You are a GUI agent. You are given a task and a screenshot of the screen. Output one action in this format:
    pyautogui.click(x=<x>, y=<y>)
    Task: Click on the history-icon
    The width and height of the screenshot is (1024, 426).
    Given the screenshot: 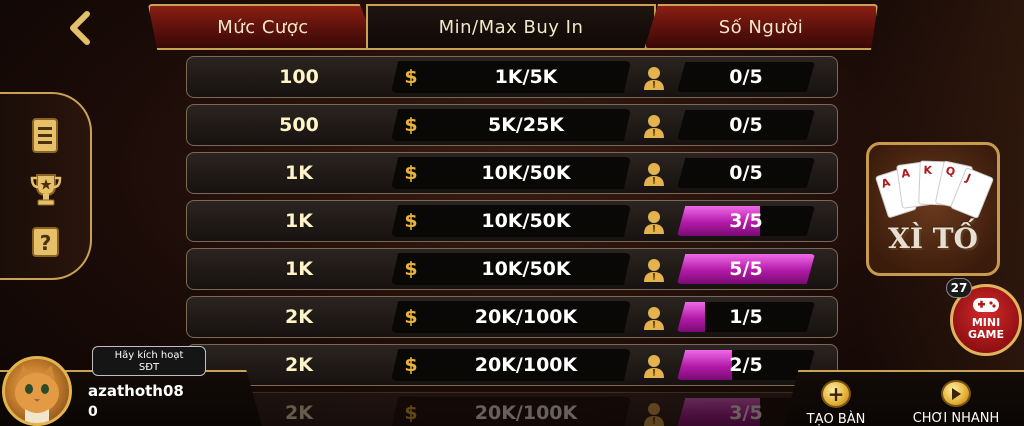 What is the action you would take?
    pyautogui.click(x=46, y=136)
    